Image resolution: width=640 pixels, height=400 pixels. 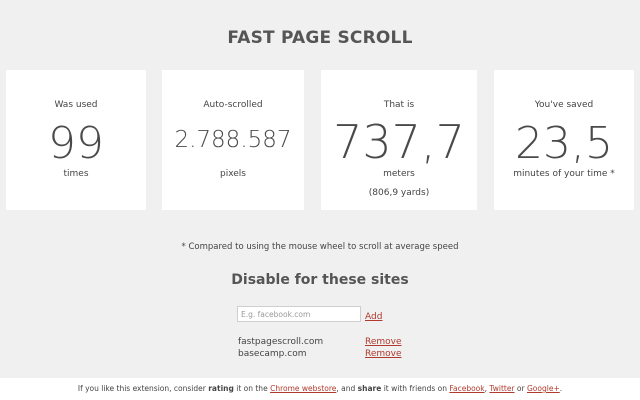 What do you see at coordinates (320, 38) in the screenshot?
I see `page-title: FAST PAGE SCROLL` at bounding box center [320, 38].